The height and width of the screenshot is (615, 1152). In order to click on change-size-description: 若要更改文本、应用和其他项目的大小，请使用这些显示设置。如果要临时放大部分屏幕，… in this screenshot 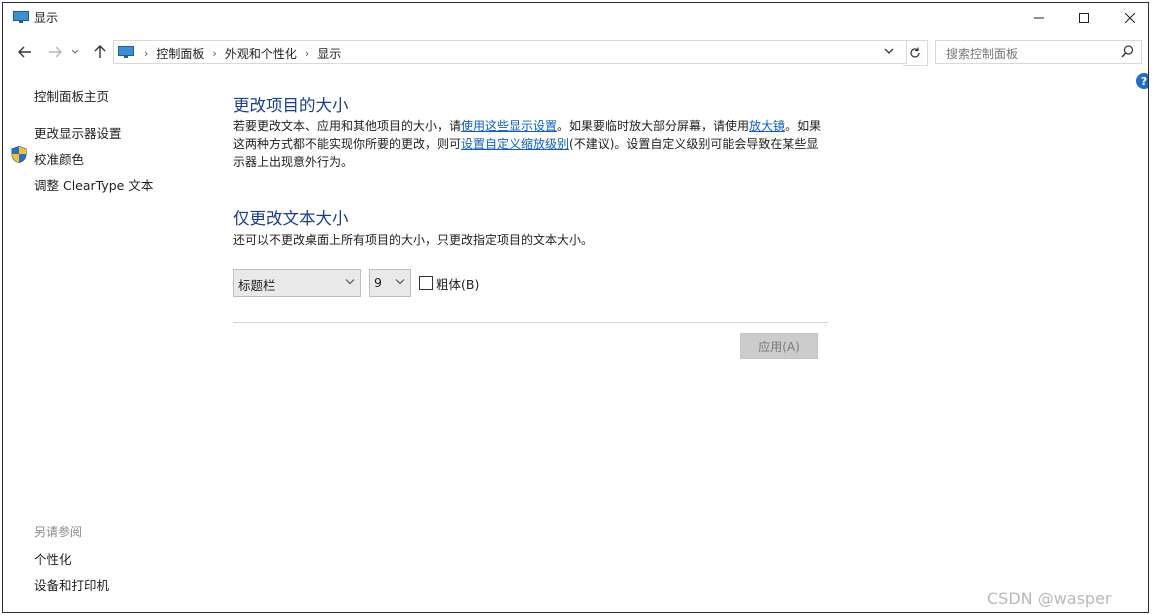, I will do `click(529, 144)`.